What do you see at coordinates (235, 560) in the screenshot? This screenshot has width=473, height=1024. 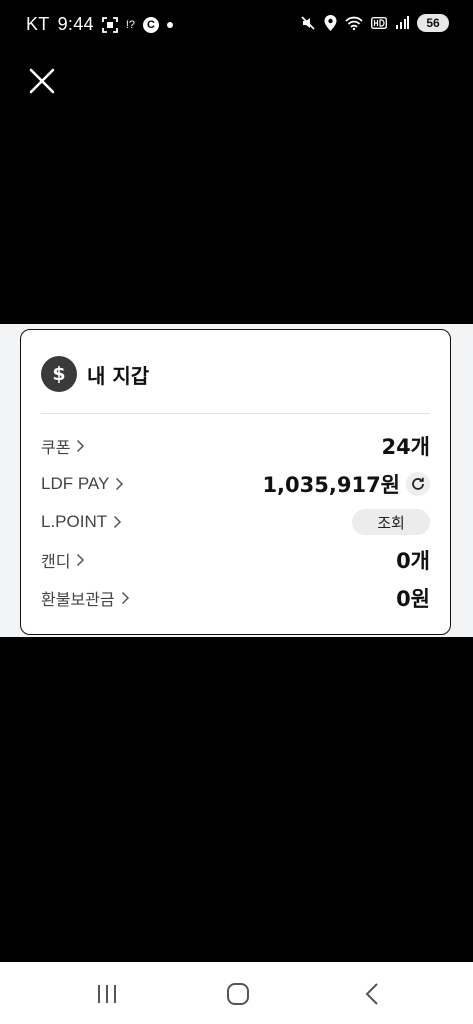 I see `wallet-row-candy: 캔디 0개` at bounding box center [235, 560].